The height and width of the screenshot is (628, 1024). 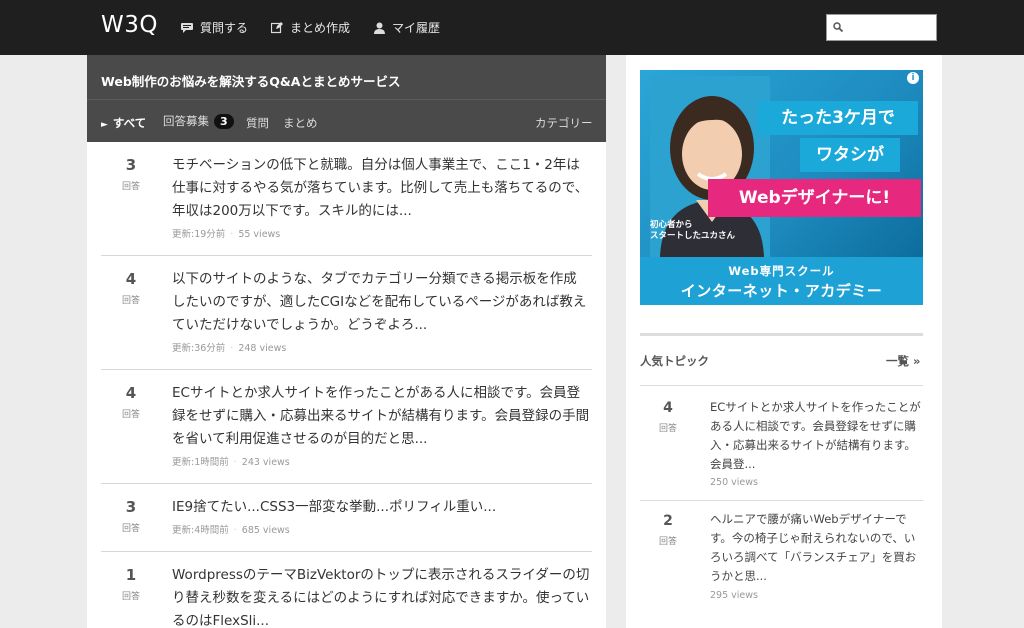 What do you see at coordinates (693, 236) in the screenshot?
I see `ad-caption-2: スタートしたユカさん` at bounding box center [693, 236].